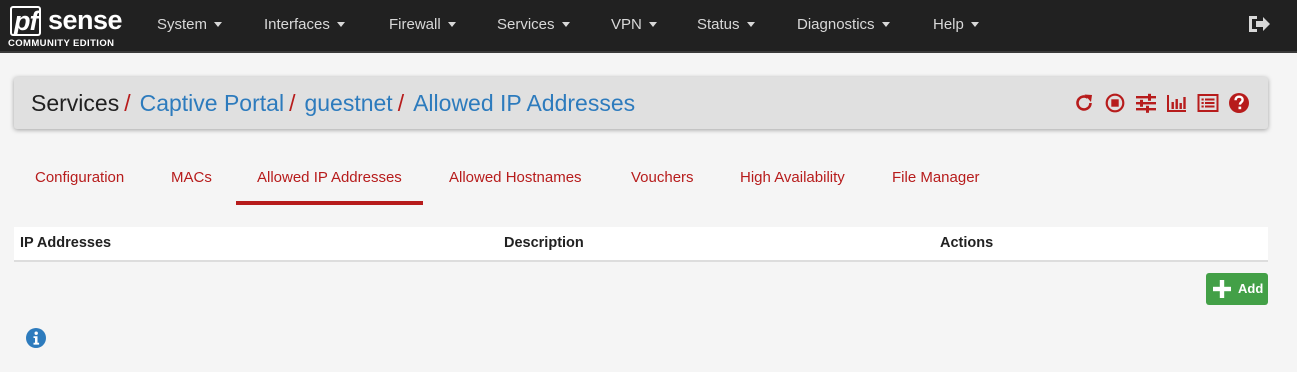 Image resolution: width=1297 pixels, height=372 pixels. Describe the element at coordinates (526, 24) in the screenshot. I see `nav-label: Services` at that location.